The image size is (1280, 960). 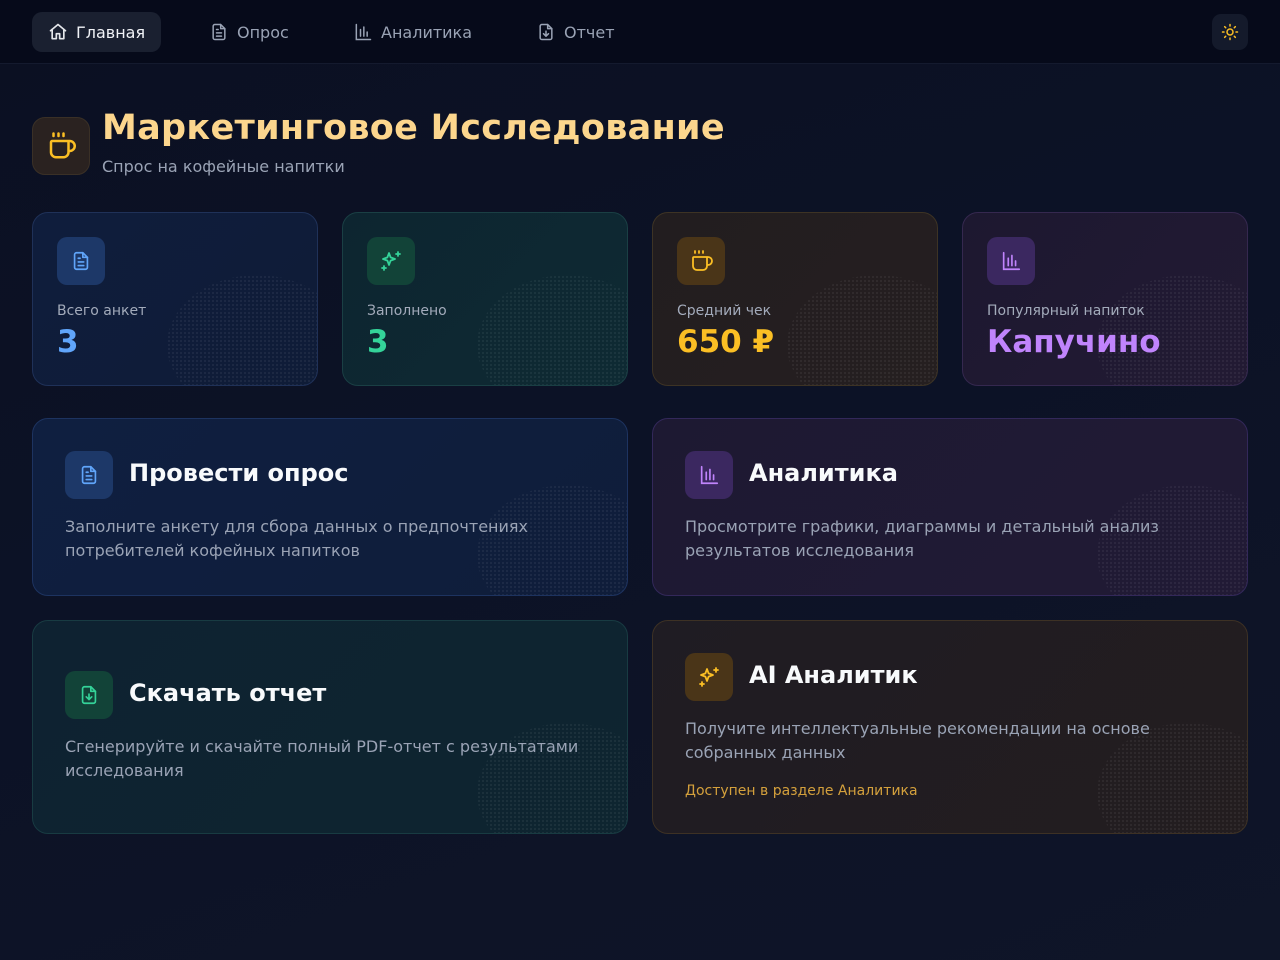 What do you see at coordinates (413, 128) in the screenshot?
I see `page-title: Маркетинговое Исследование` at bounding box center [413, 128].